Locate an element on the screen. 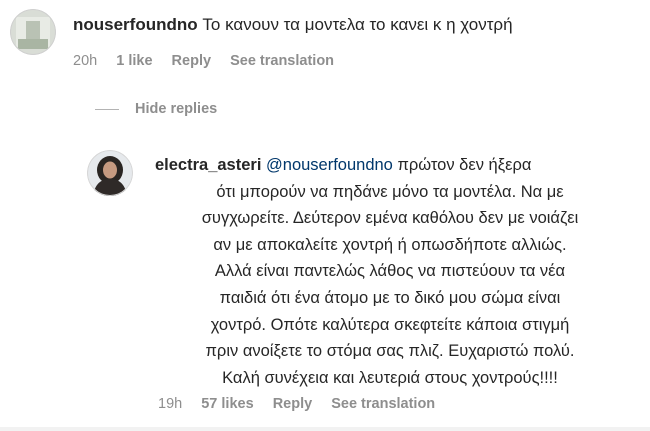 This screenshot has width=650, height=431. comment-username: nouserfoundno is located at coordinates (135, 24).